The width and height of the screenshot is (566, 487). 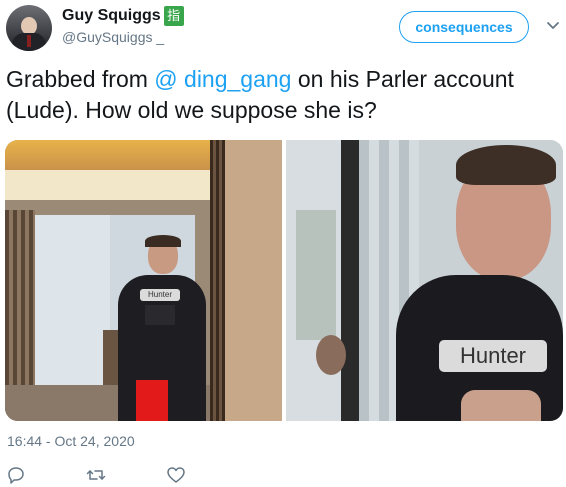 What do you see at coordinates (123, 37) in the screenshot?
I see `handle: @GuySquiggs _` at bounding box center [123, 37].